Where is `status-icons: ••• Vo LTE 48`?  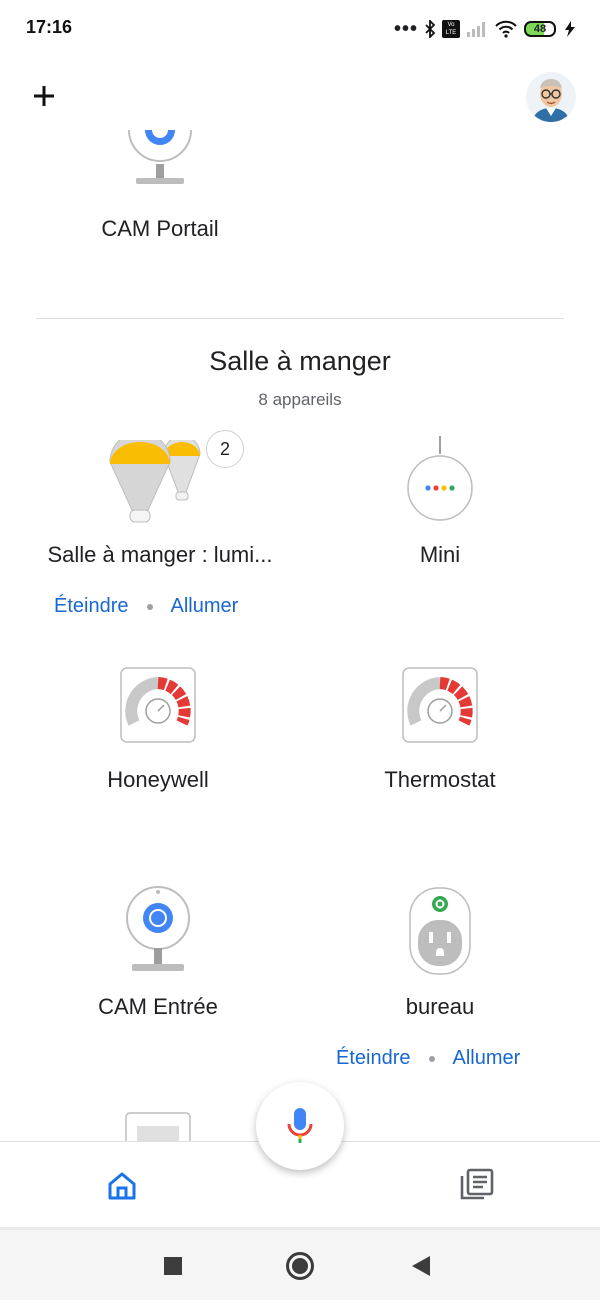 status-icons: ••• Vo LTE 48 is located at coordinates (486, 29).